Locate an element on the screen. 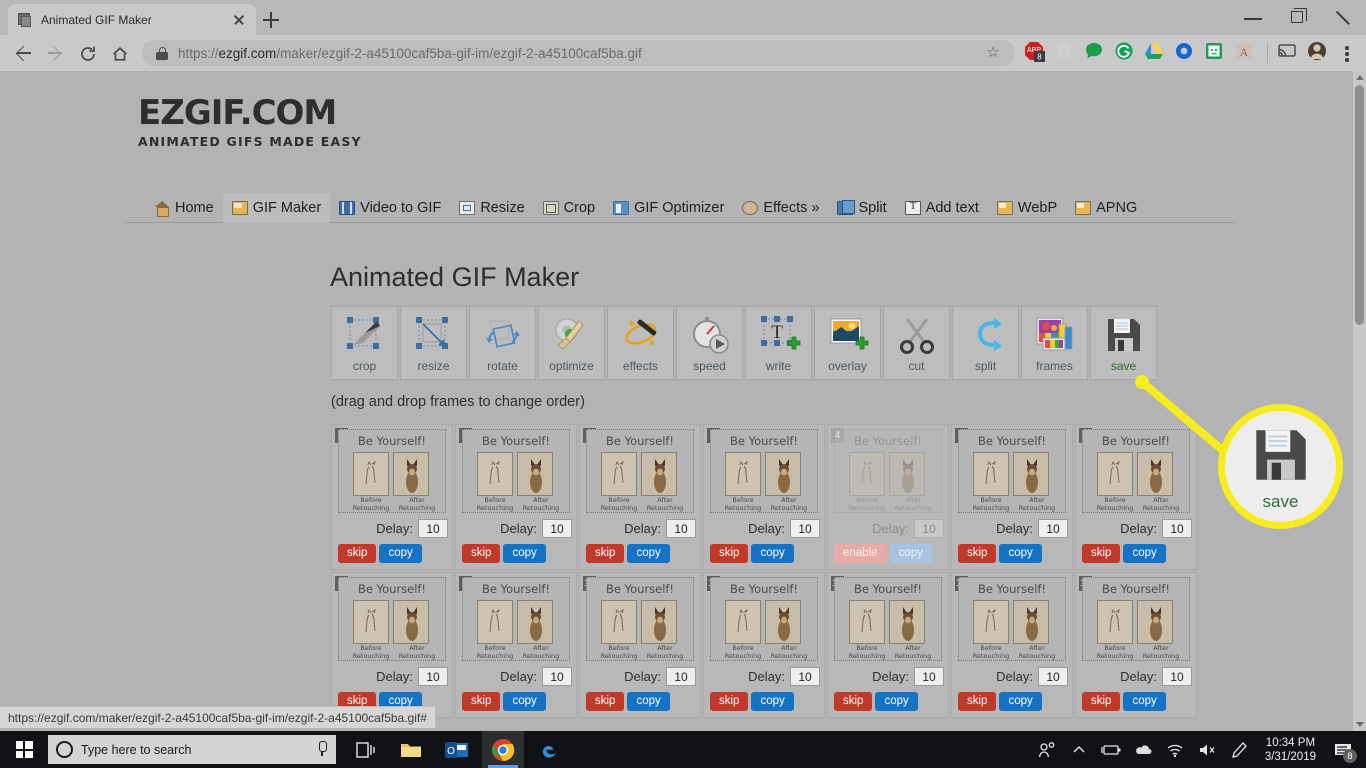 This screenshot has width=1366, height=768. taskbar-clock: 10:34 PM 3/31/2019 is located at coordinates (1290, 750).